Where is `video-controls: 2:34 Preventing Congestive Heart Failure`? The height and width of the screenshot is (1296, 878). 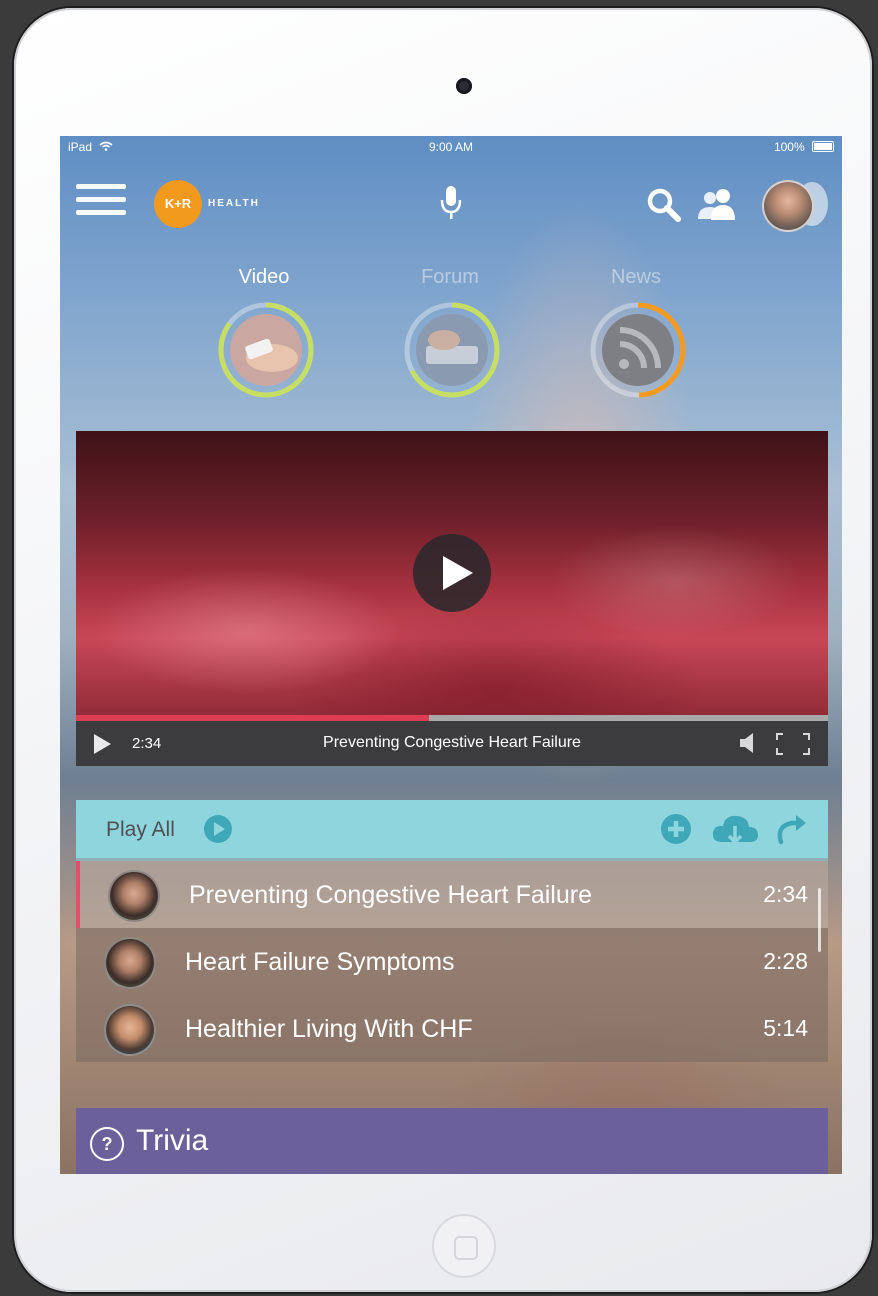 video-controls: 2:34 Preventing Congestive Heart Failure is located at coordinates (452, 743).